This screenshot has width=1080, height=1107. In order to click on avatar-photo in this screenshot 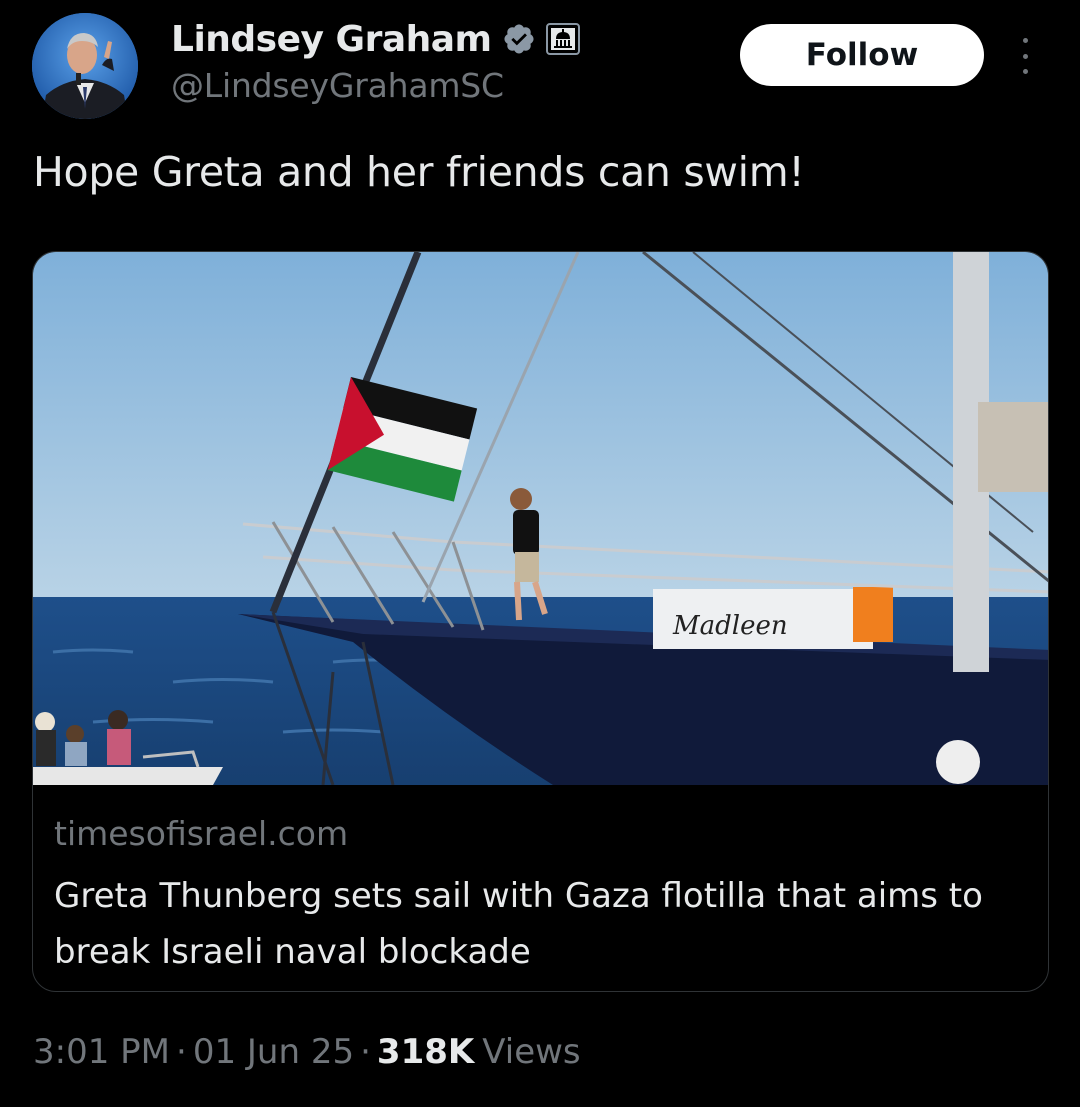, I will do `click(85, 66)`.